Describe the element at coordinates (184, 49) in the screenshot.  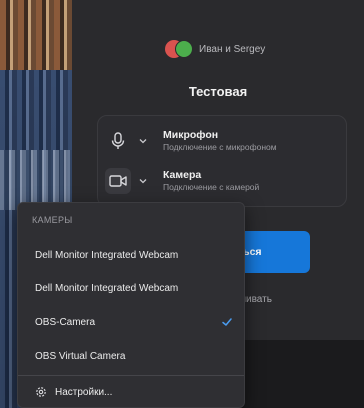
I see `avatar` at that location.